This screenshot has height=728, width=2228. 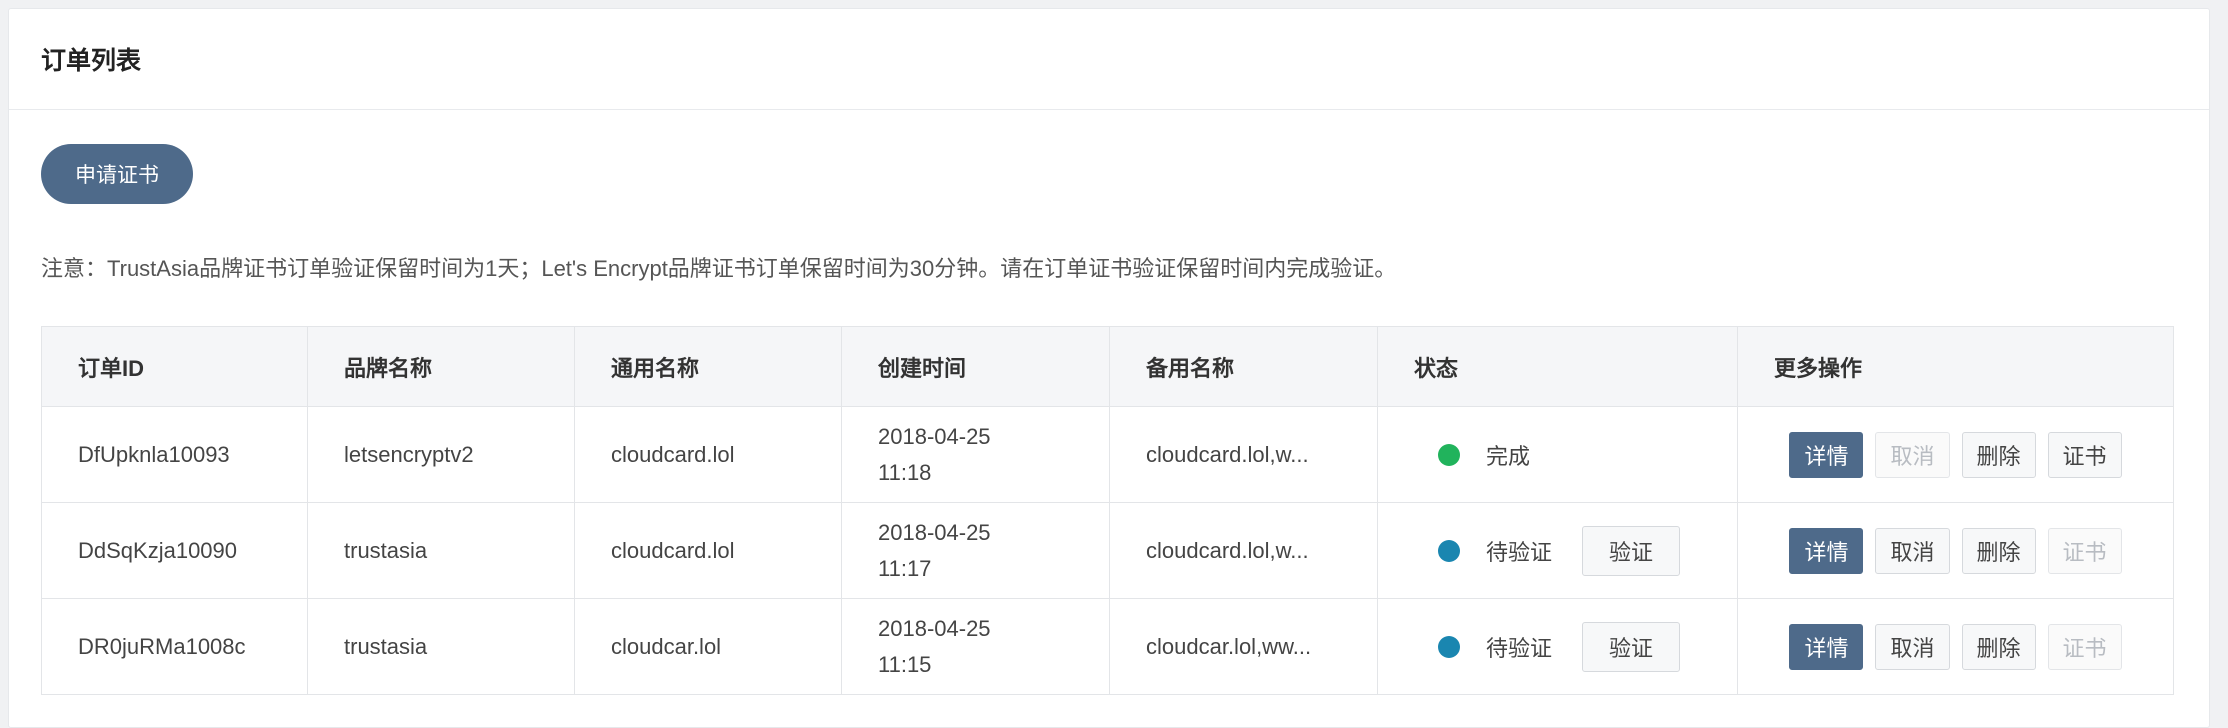 What do you see at coordinates (905, 664) in the screenshot?
I see `created-clock: 11:15` at bounding box center [905, 664].